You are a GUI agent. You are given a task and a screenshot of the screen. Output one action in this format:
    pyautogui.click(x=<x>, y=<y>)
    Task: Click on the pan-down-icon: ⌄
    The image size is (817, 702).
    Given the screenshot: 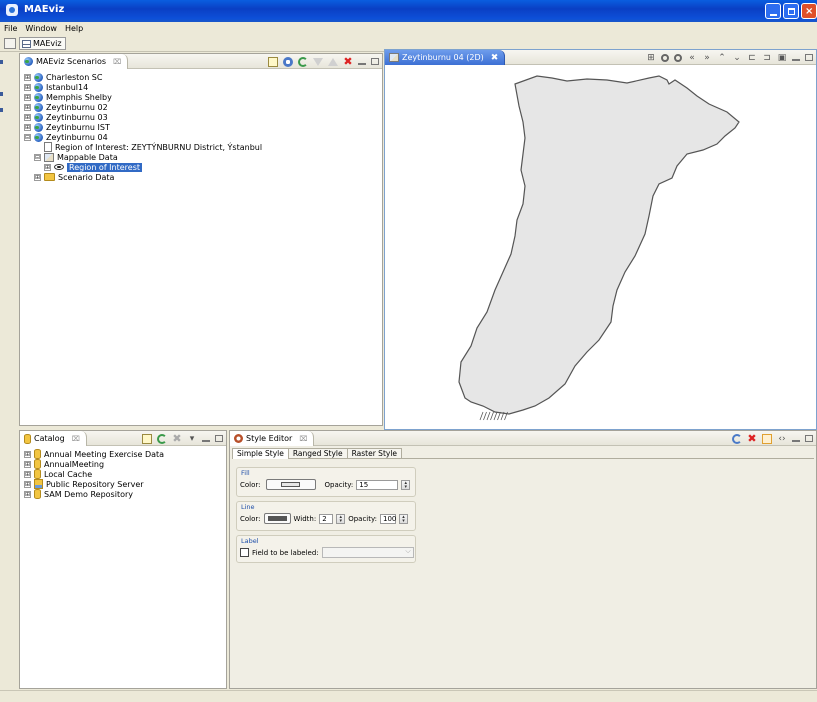 What is the action you would take?
    pyautogui.click(x=737, y=58)
    